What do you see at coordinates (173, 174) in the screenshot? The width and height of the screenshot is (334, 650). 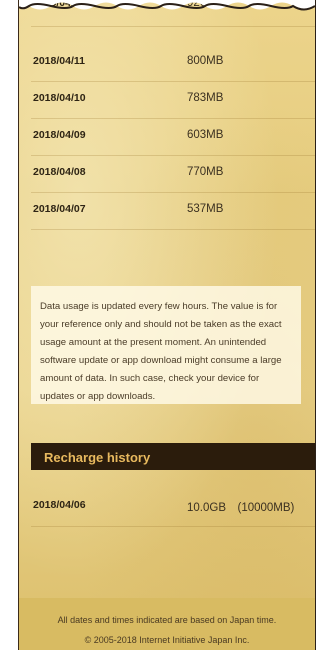 I see `usage-row: 2018/04/08 770MB` at bounding box center [173, 174].